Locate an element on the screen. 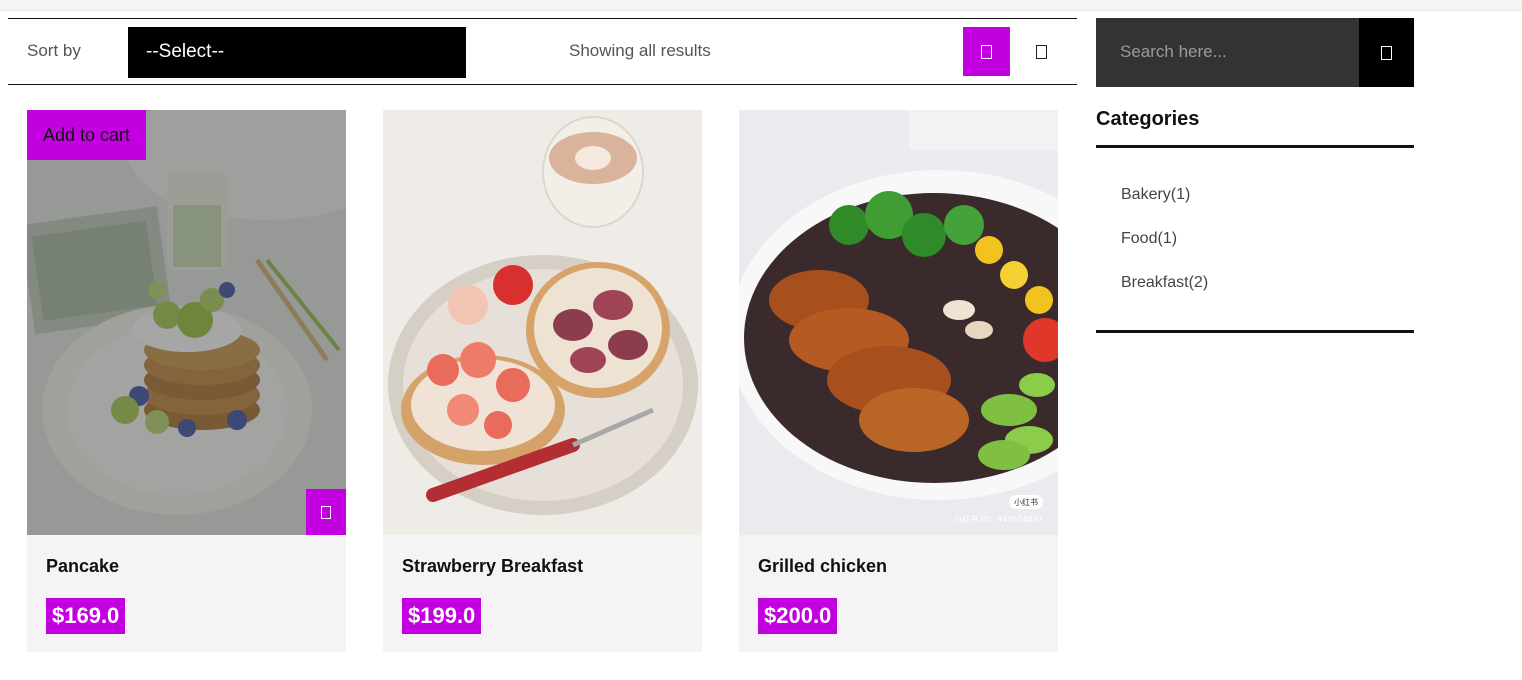 The image size is (1522, 680). product-image-strawberry is located at coordinates (542, 322).